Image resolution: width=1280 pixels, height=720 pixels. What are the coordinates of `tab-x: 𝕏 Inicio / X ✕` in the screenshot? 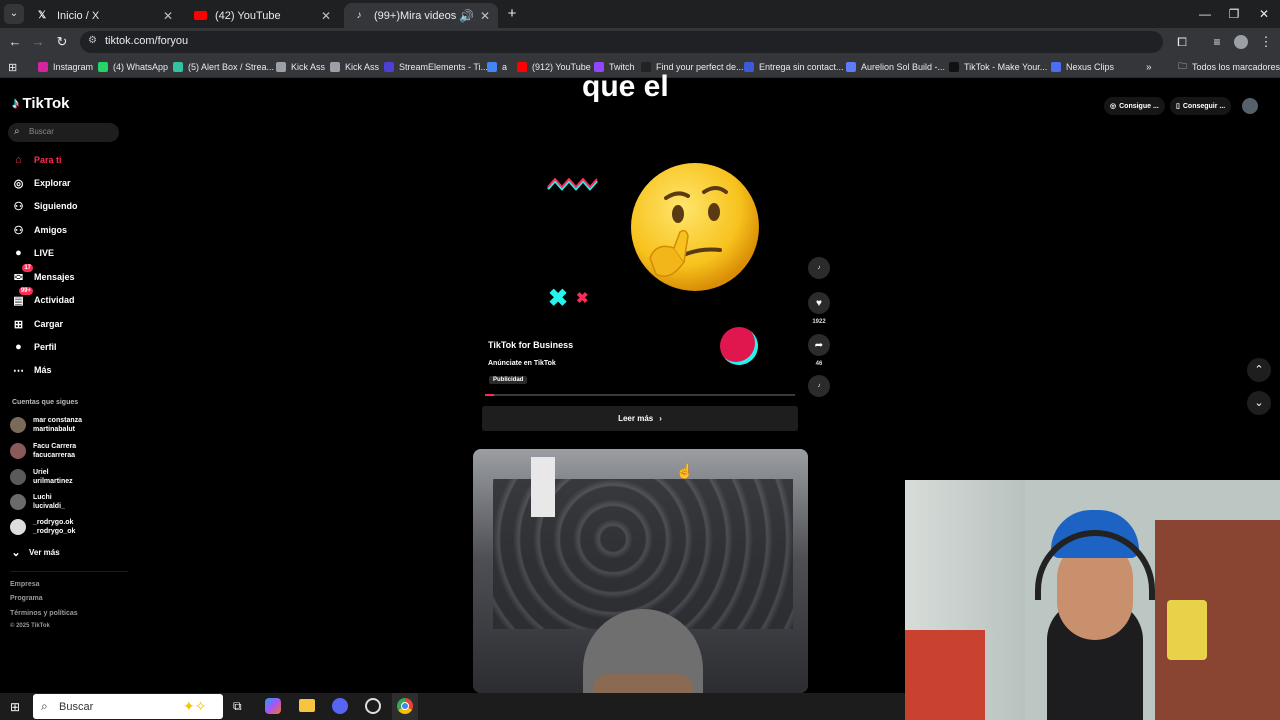 It's located at (104, 15).